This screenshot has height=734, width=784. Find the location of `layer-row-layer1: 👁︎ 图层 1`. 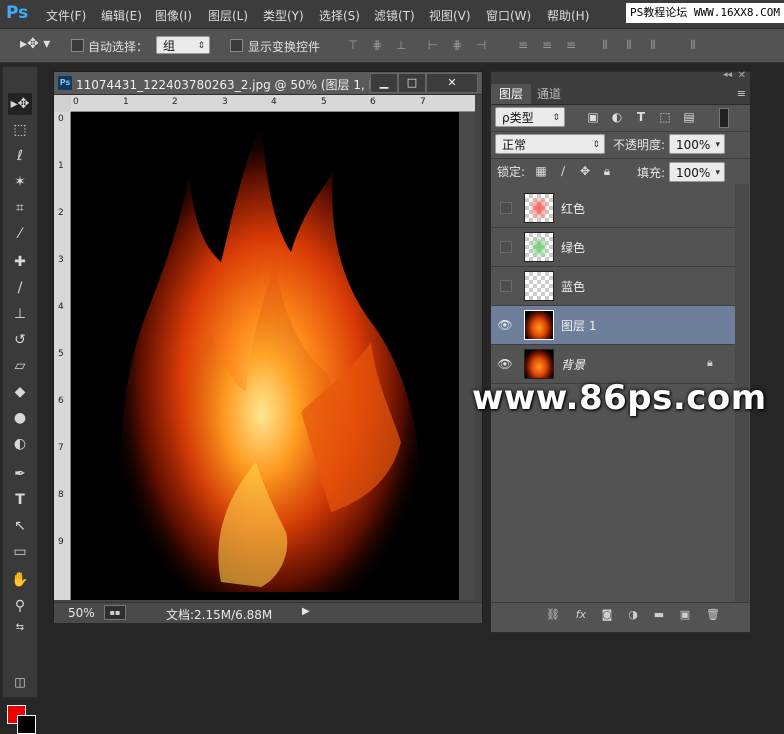

layer-row-layer1: 👁︎ 图层 1 is located at coordinates (613, 325).